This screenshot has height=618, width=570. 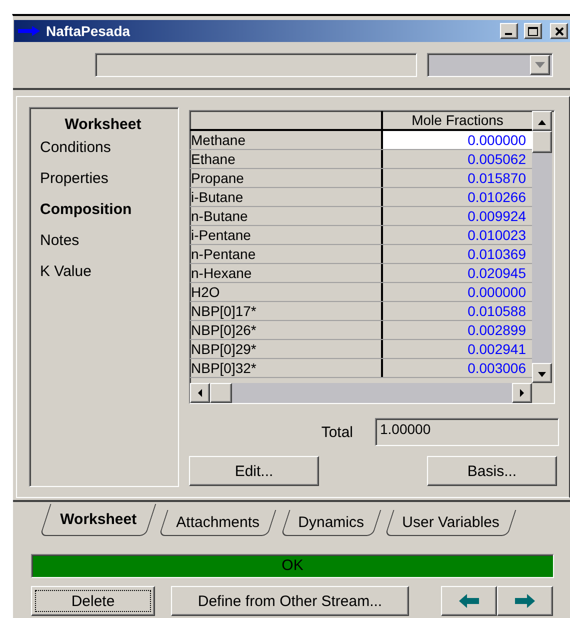 I want to click on table-cell: n-Hexane, so click(x=286, y=273).